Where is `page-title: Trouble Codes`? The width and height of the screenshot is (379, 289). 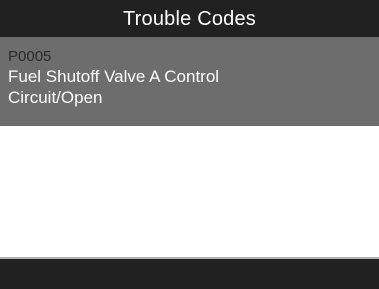 page-title: Trouble Codes is located at coordinates (189, 18).